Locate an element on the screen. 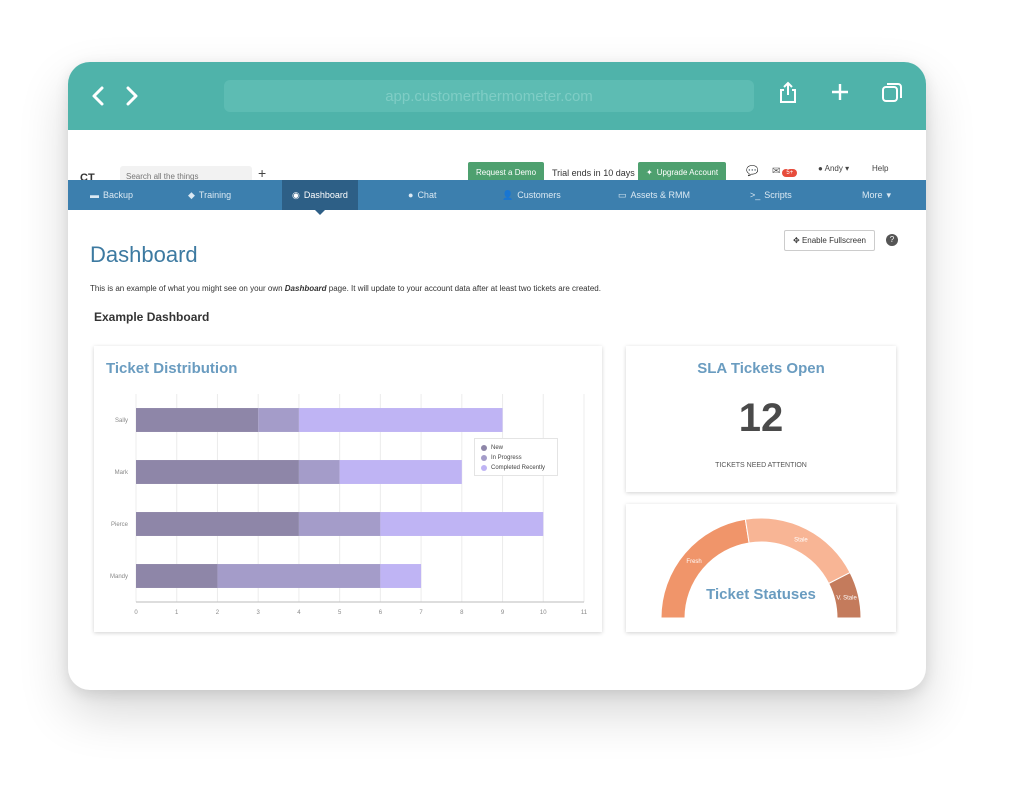 The image size is (1030, 789). new-tab-icon is located at coordinates (840, 92).